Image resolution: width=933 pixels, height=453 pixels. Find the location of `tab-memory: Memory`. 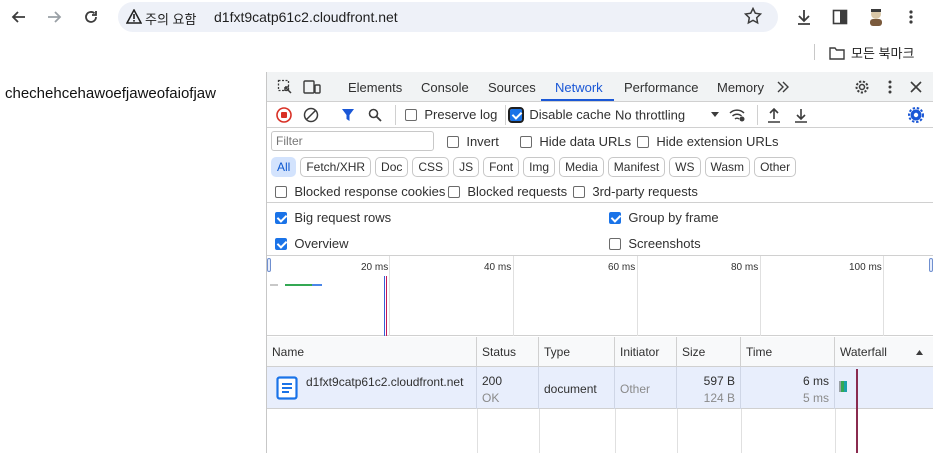

tab-memory: Memory is located at coordinates (740, 87).